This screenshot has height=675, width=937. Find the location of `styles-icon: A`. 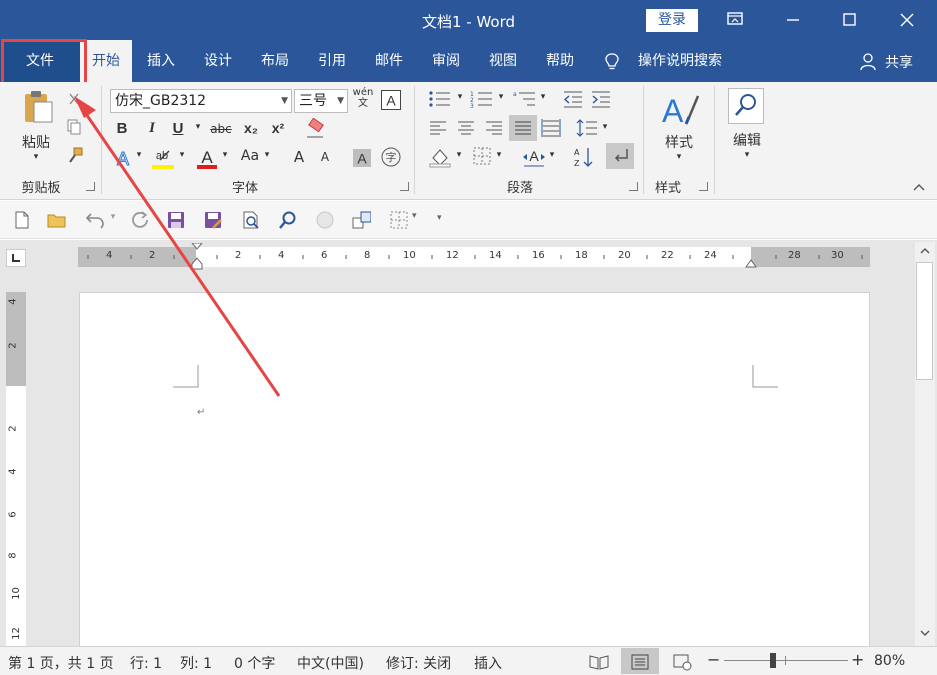

styles-icon: A is located at coordinates (679, 110).